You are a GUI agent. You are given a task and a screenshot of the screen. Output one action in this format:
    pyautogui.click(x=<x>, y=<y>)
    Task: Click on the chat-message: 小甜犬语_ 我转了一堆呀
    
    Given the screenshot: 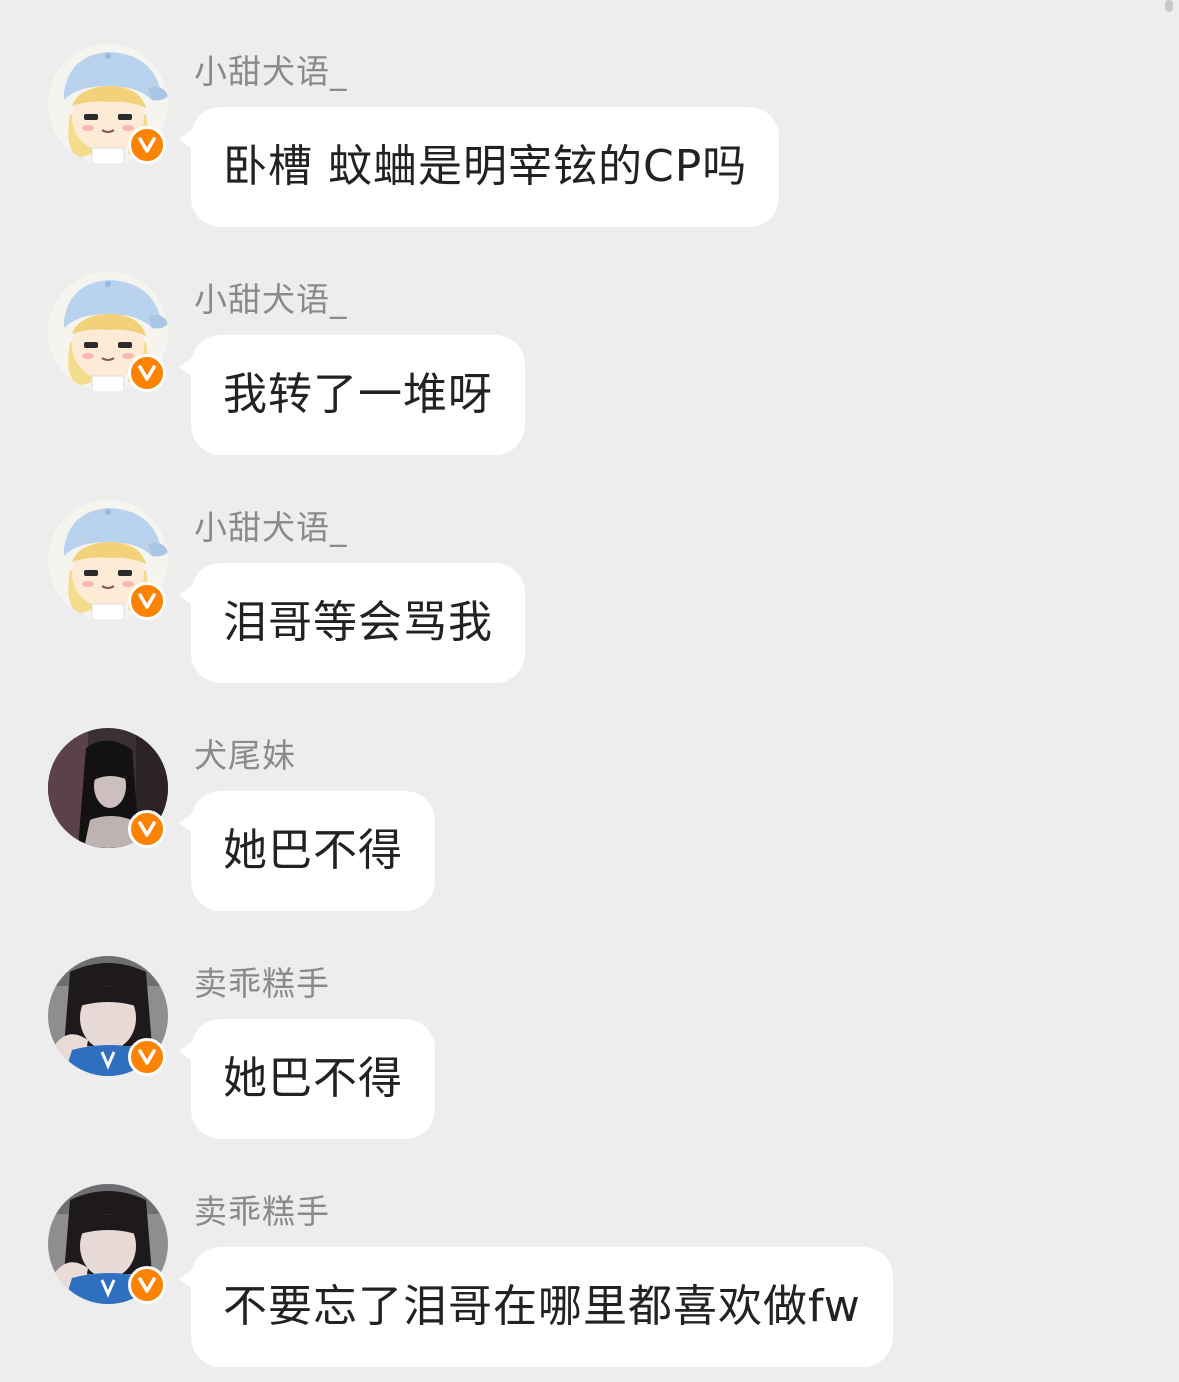 What is the action you would take?
    pyautogui.click(x=598, y=356)
    